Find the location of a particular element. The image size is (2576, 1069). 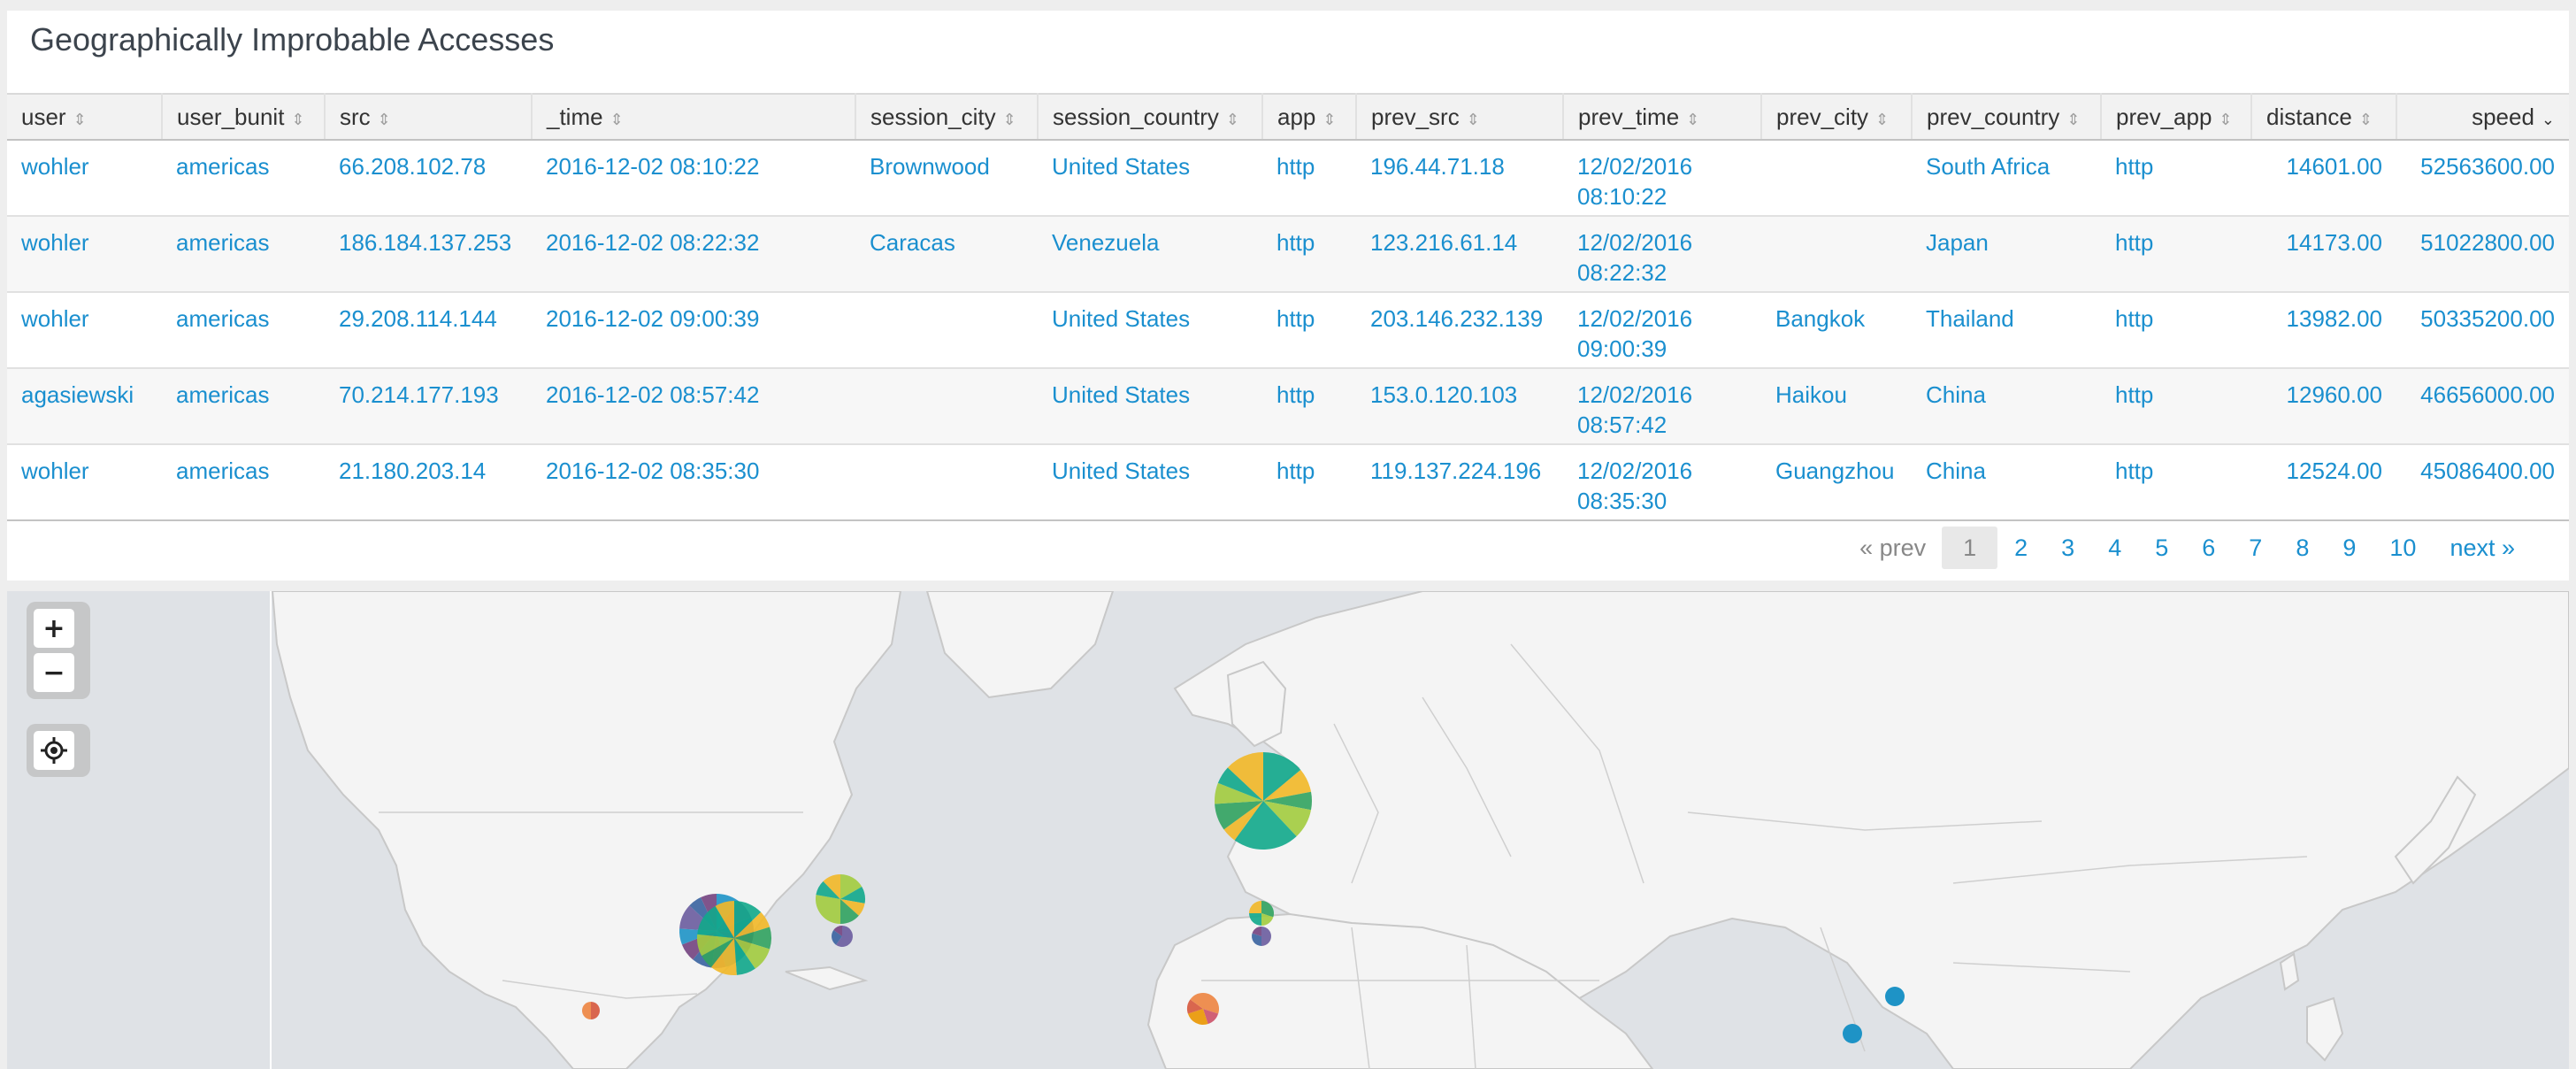

cell-user: agasiewski is located at coordinates (84, 407).